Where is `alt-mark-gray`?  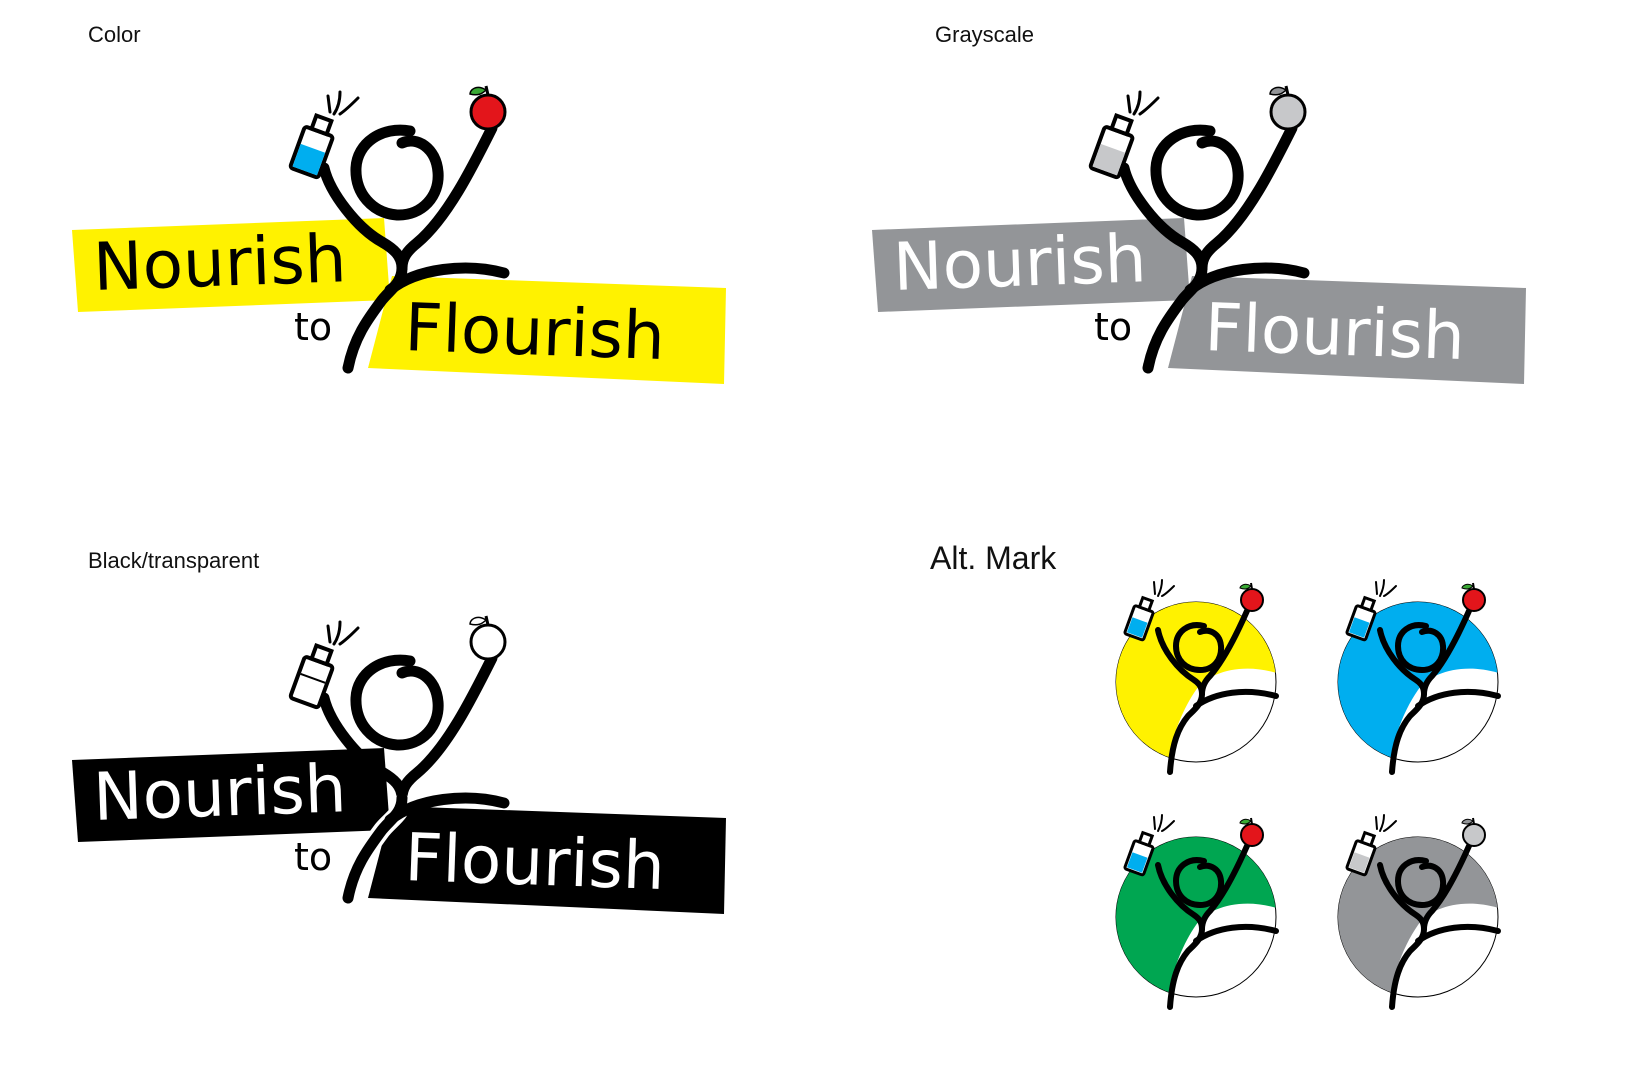 alt-mark-gray is located at coordinates (1417, 905).